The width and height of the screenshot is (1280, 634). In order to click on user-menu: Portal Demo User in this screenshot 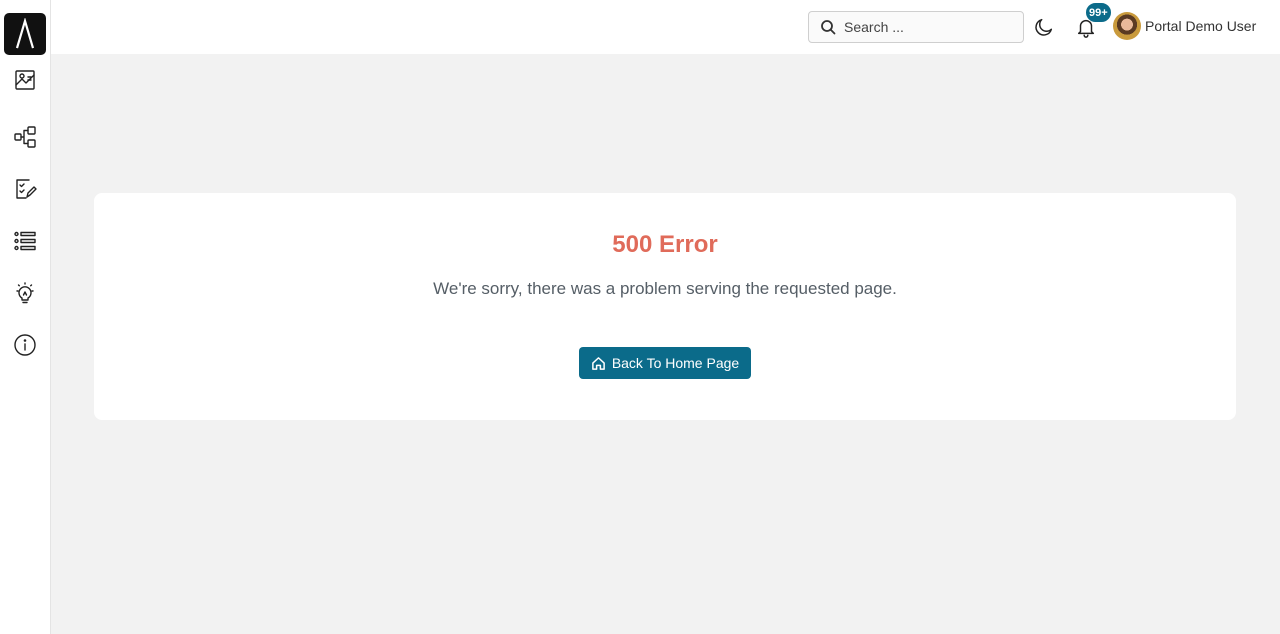, I will do `click(1184, 26)`.